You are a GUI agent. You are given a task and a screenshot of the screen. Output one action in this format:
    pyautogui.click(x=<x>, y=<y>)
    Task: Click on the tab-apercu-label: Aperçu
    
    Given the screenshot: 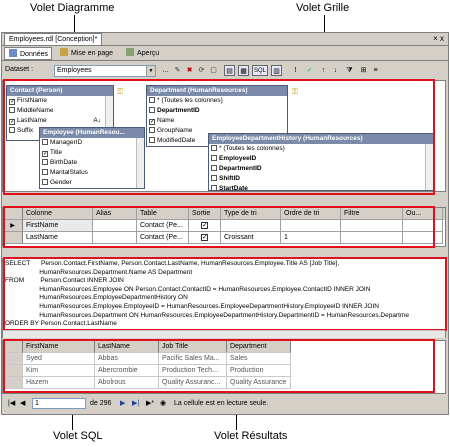 What is the action you would take?
    pyautogui.click(x=148, y=53)
    